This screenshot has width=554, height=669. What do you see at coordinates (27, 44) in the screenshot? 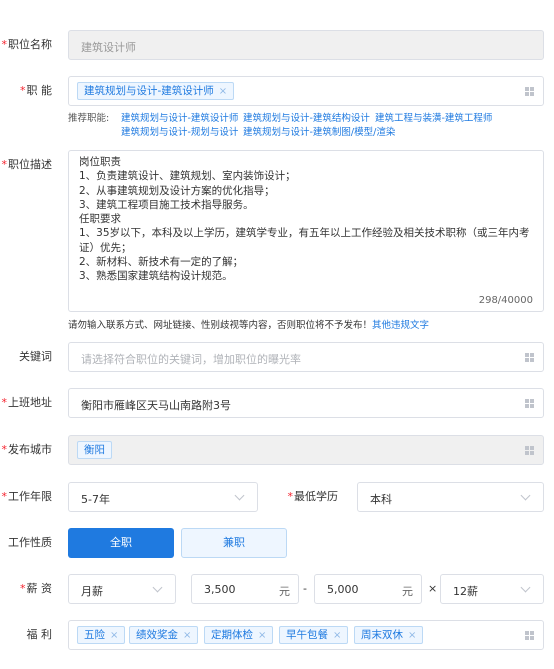
I see `job-name-label: *职位名称` at bounding box center [27, 44].